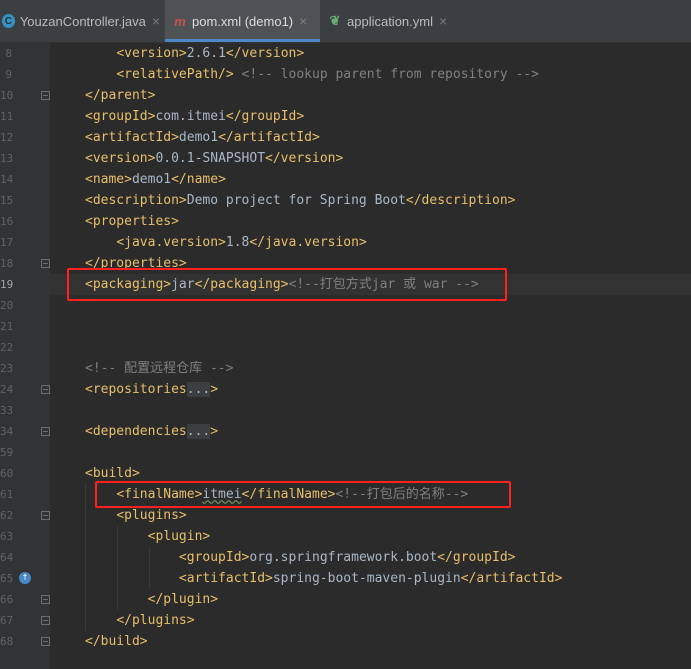  I want to click on line-number: 15, so click(7, 200).